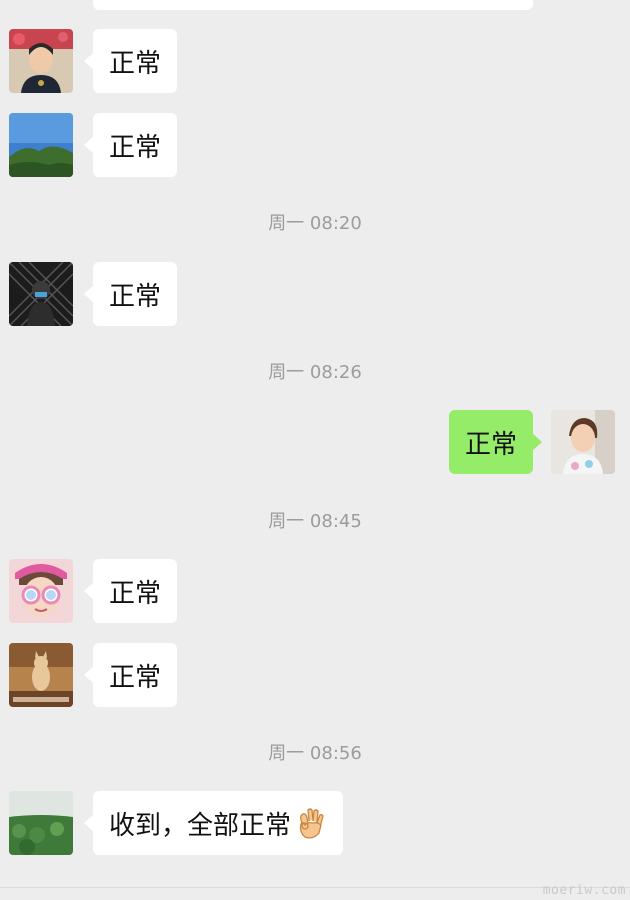  I want to click on avatar-landscape, so click(41, 145).